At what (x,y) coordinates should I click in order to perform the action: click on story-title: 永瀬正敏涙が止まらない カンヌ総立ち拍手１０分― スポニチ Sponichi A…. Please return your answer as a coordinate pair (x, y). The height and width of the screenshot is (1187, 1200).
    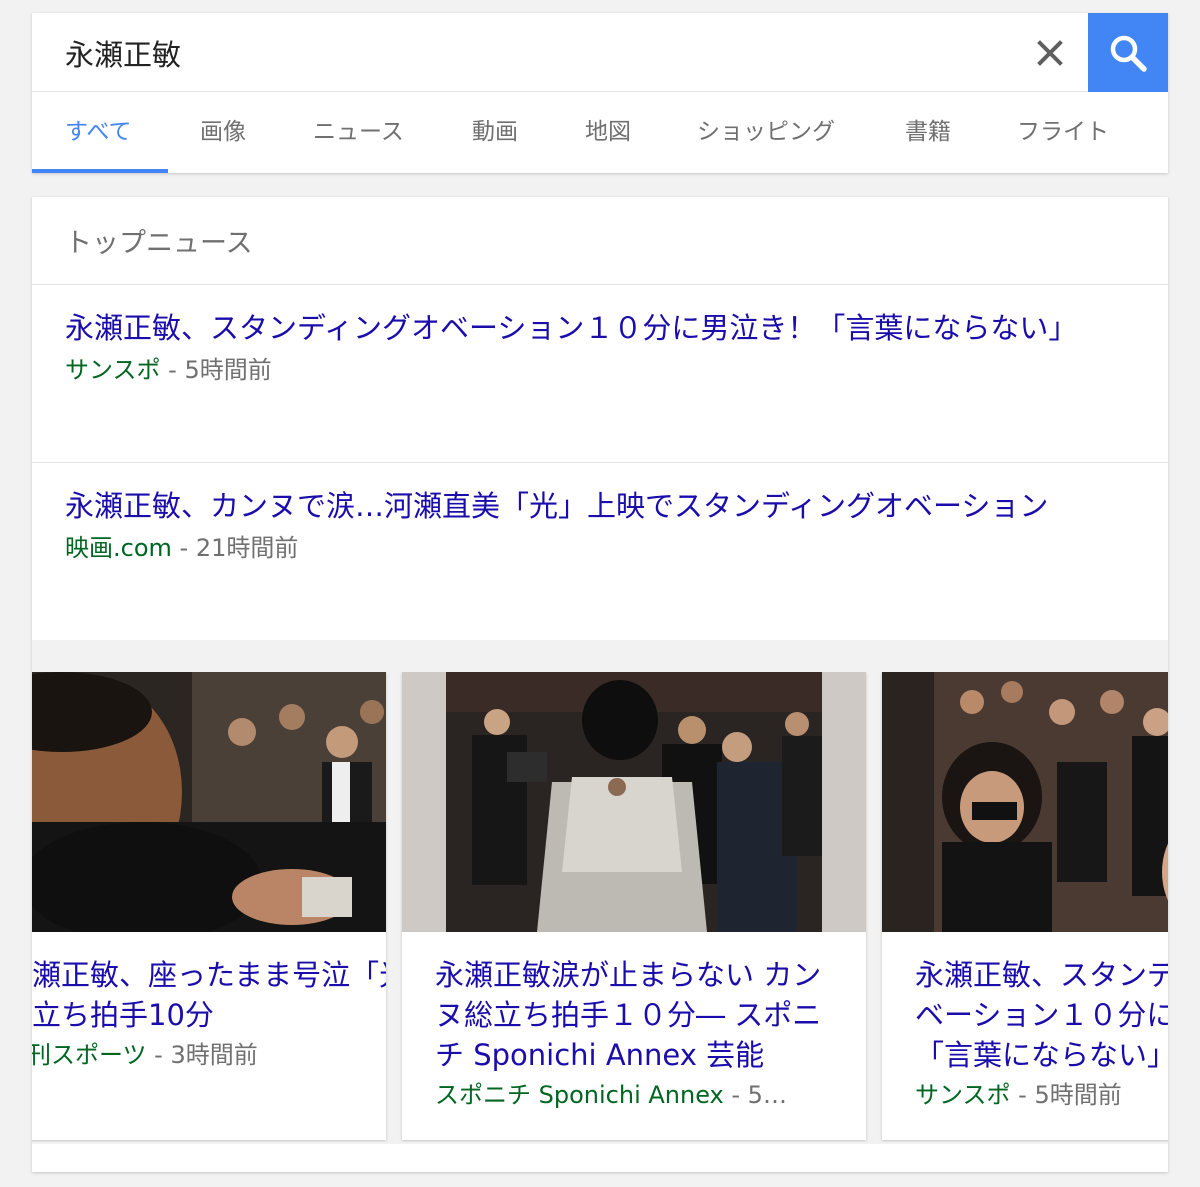
    Looking at the image, I should click on (635, 1015).